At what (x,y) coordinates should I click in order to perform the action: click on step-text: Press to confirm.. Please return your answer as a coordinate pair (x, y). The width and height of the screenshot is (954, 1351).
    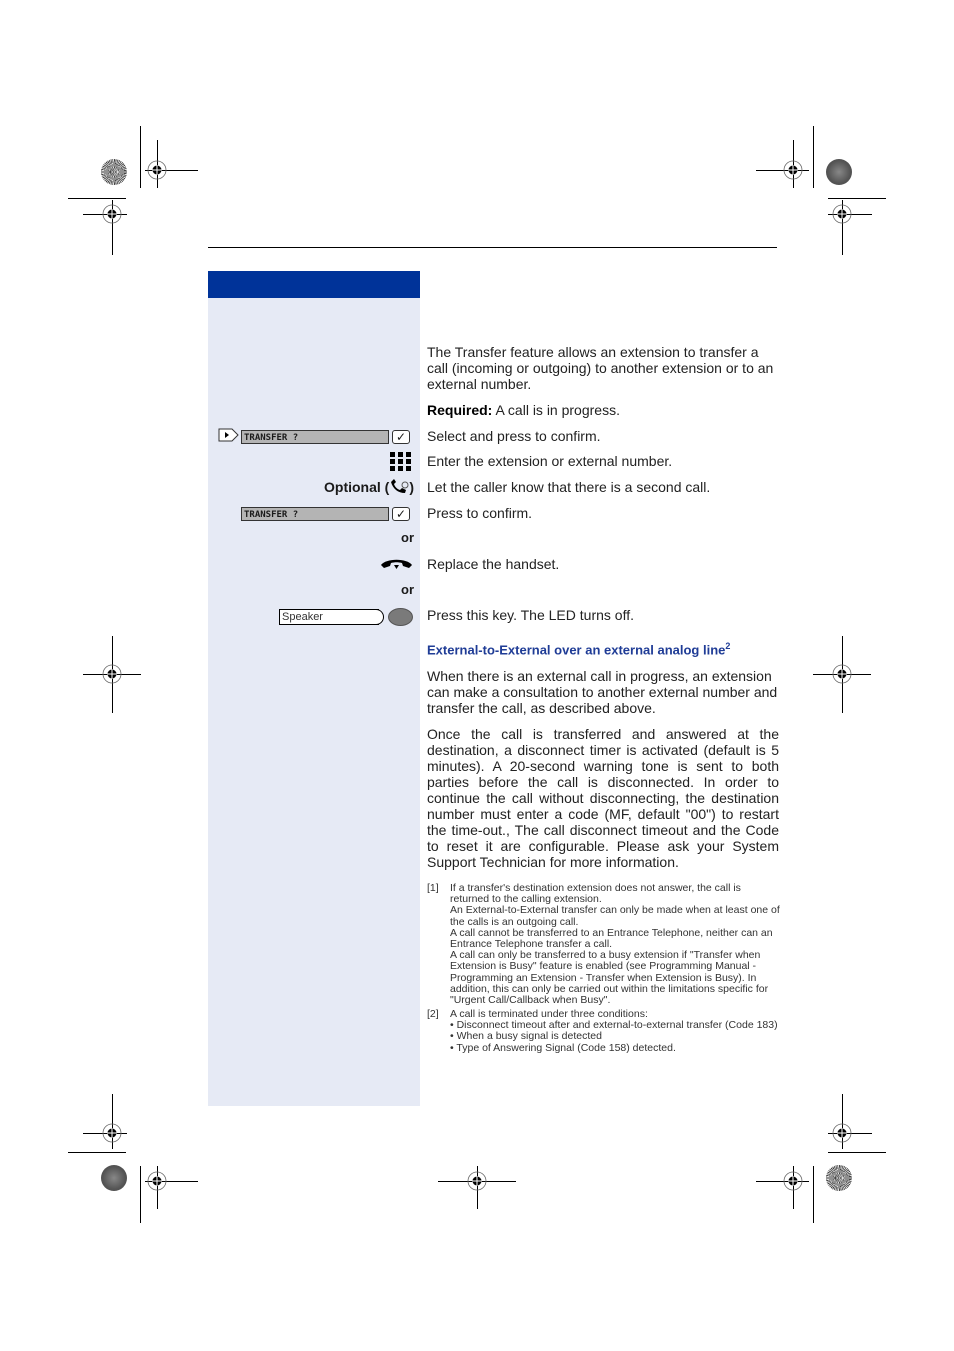
    Looking at the image, I should click on (480, 513).